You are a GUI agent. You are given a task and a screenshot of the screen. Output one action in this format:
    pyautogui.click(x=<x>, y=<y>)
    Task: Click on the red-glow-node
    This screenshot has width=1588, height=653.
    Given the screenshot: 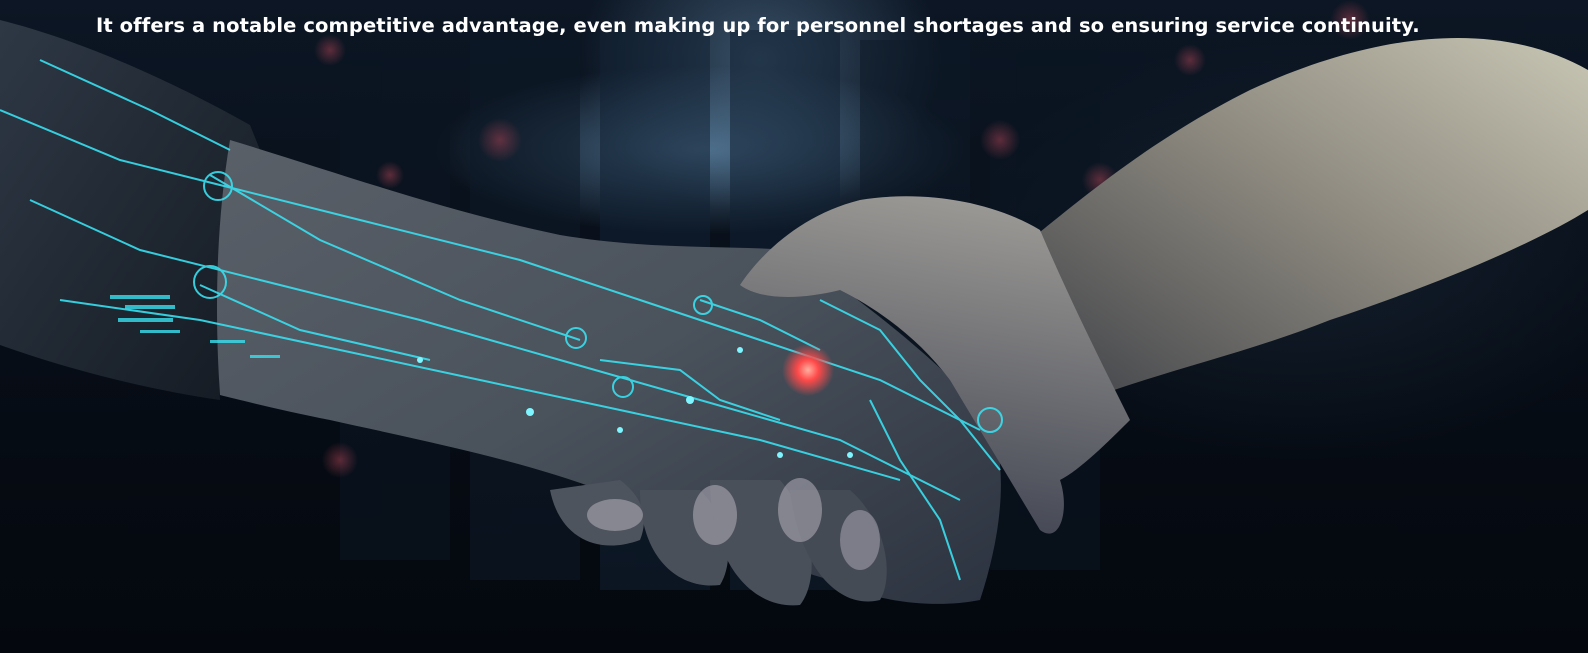 What is the action you would take?
    pyautogui.click(x=808, y=370)
    